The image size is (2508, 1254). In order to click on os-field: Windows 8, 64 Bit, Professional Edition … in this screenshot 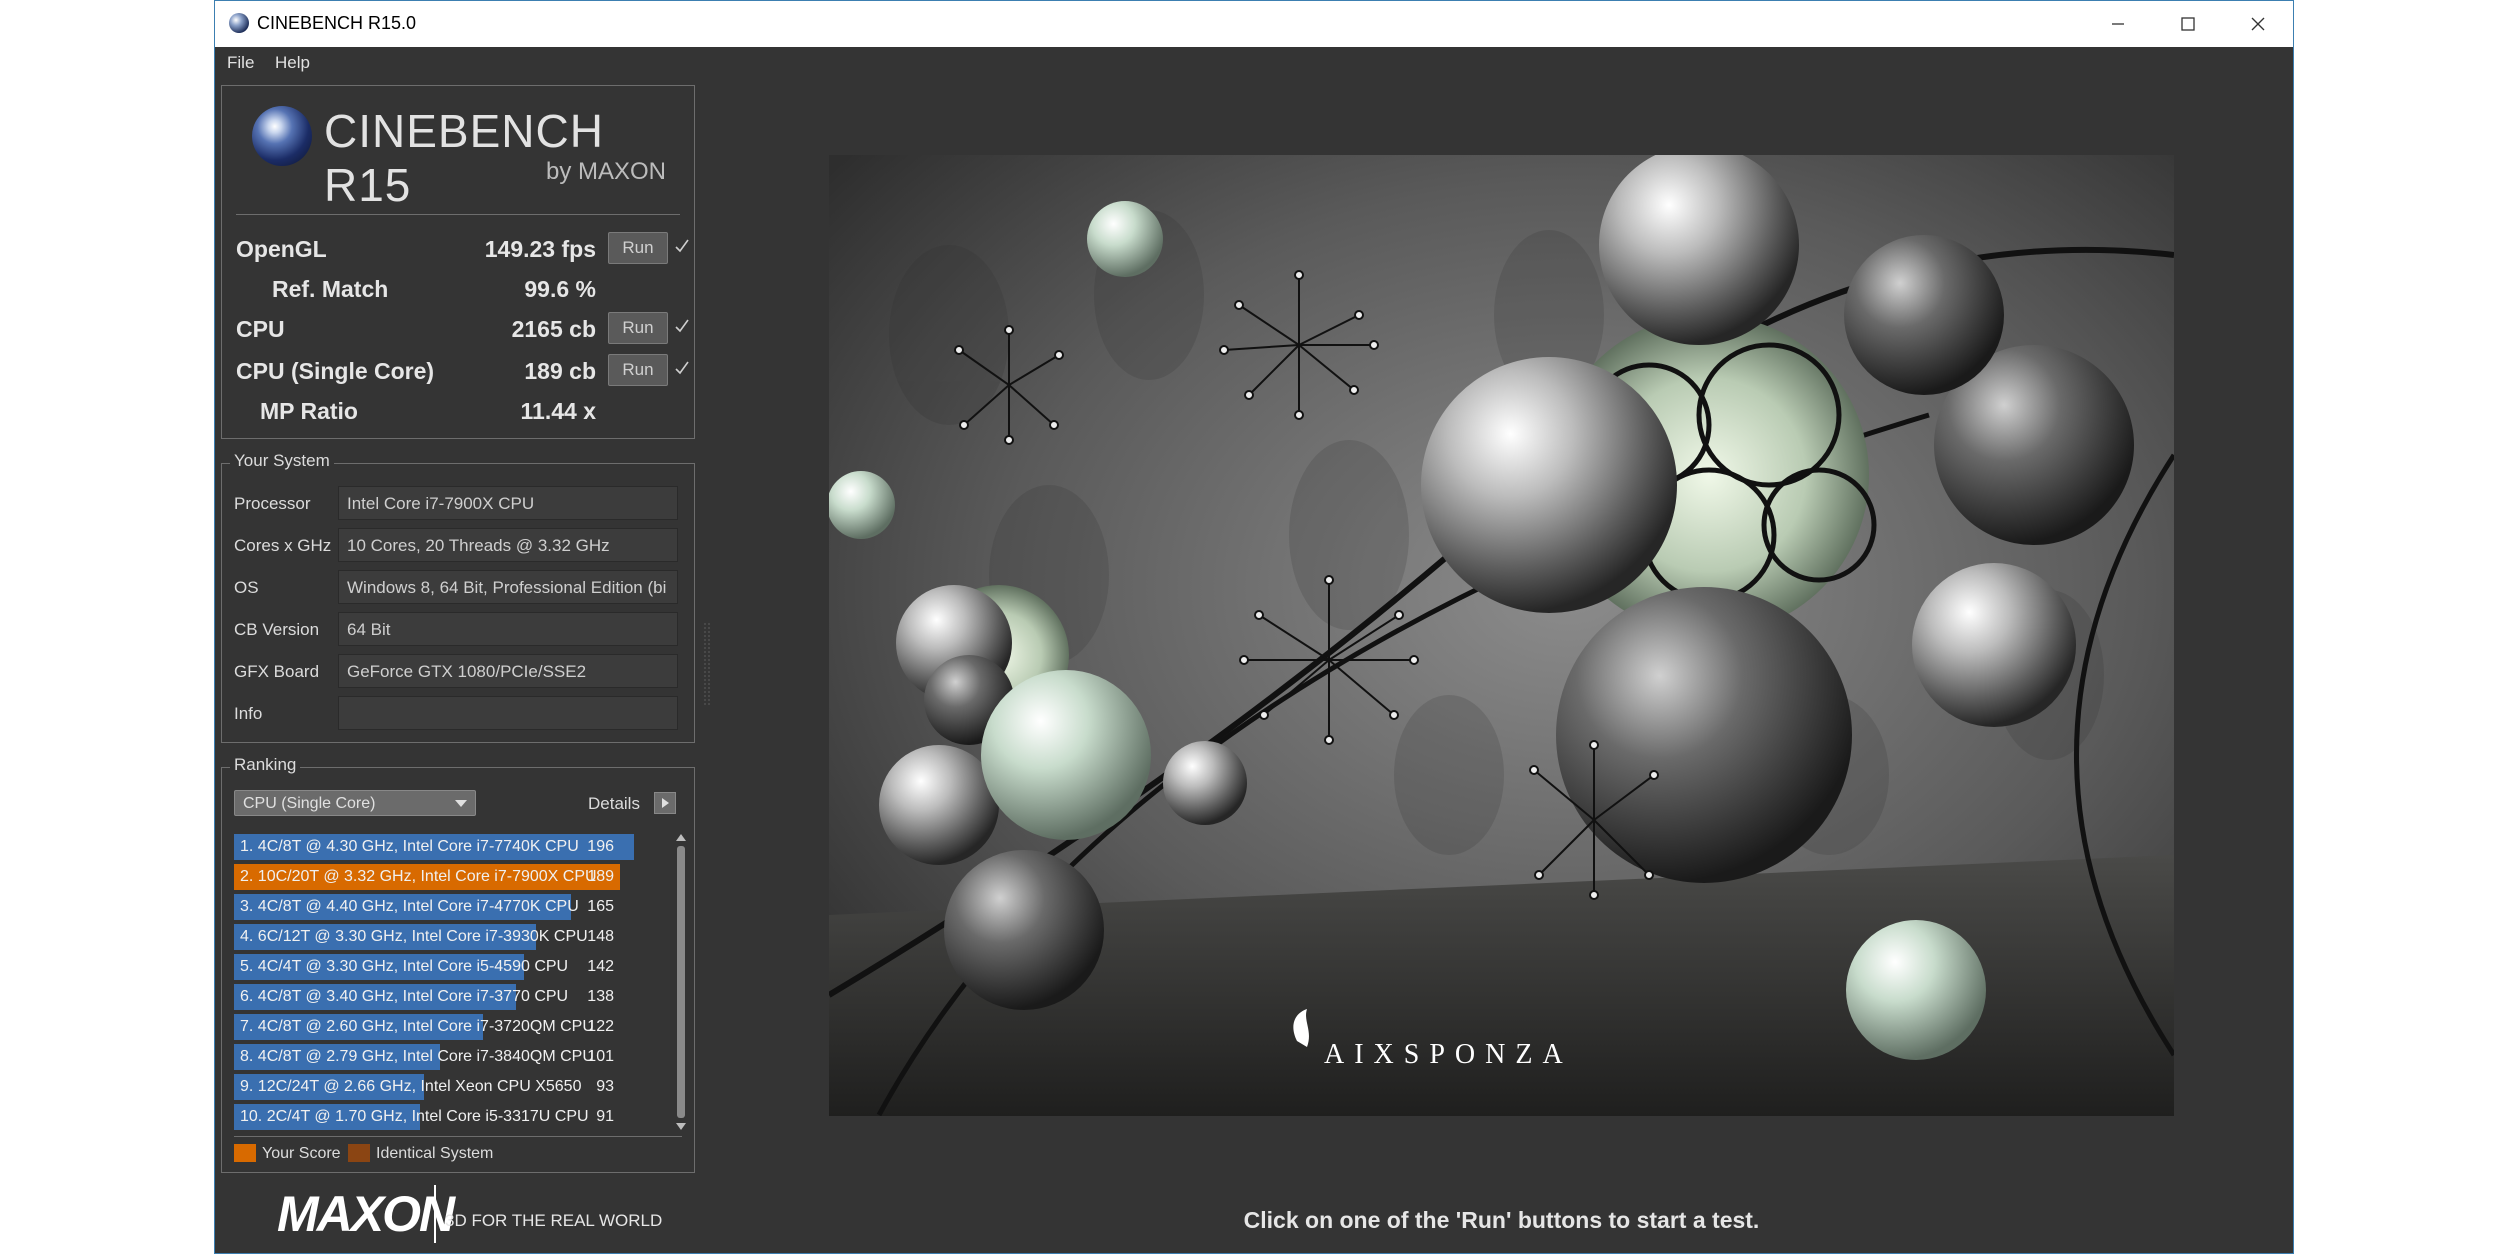, I will do `click(508, 587)`.